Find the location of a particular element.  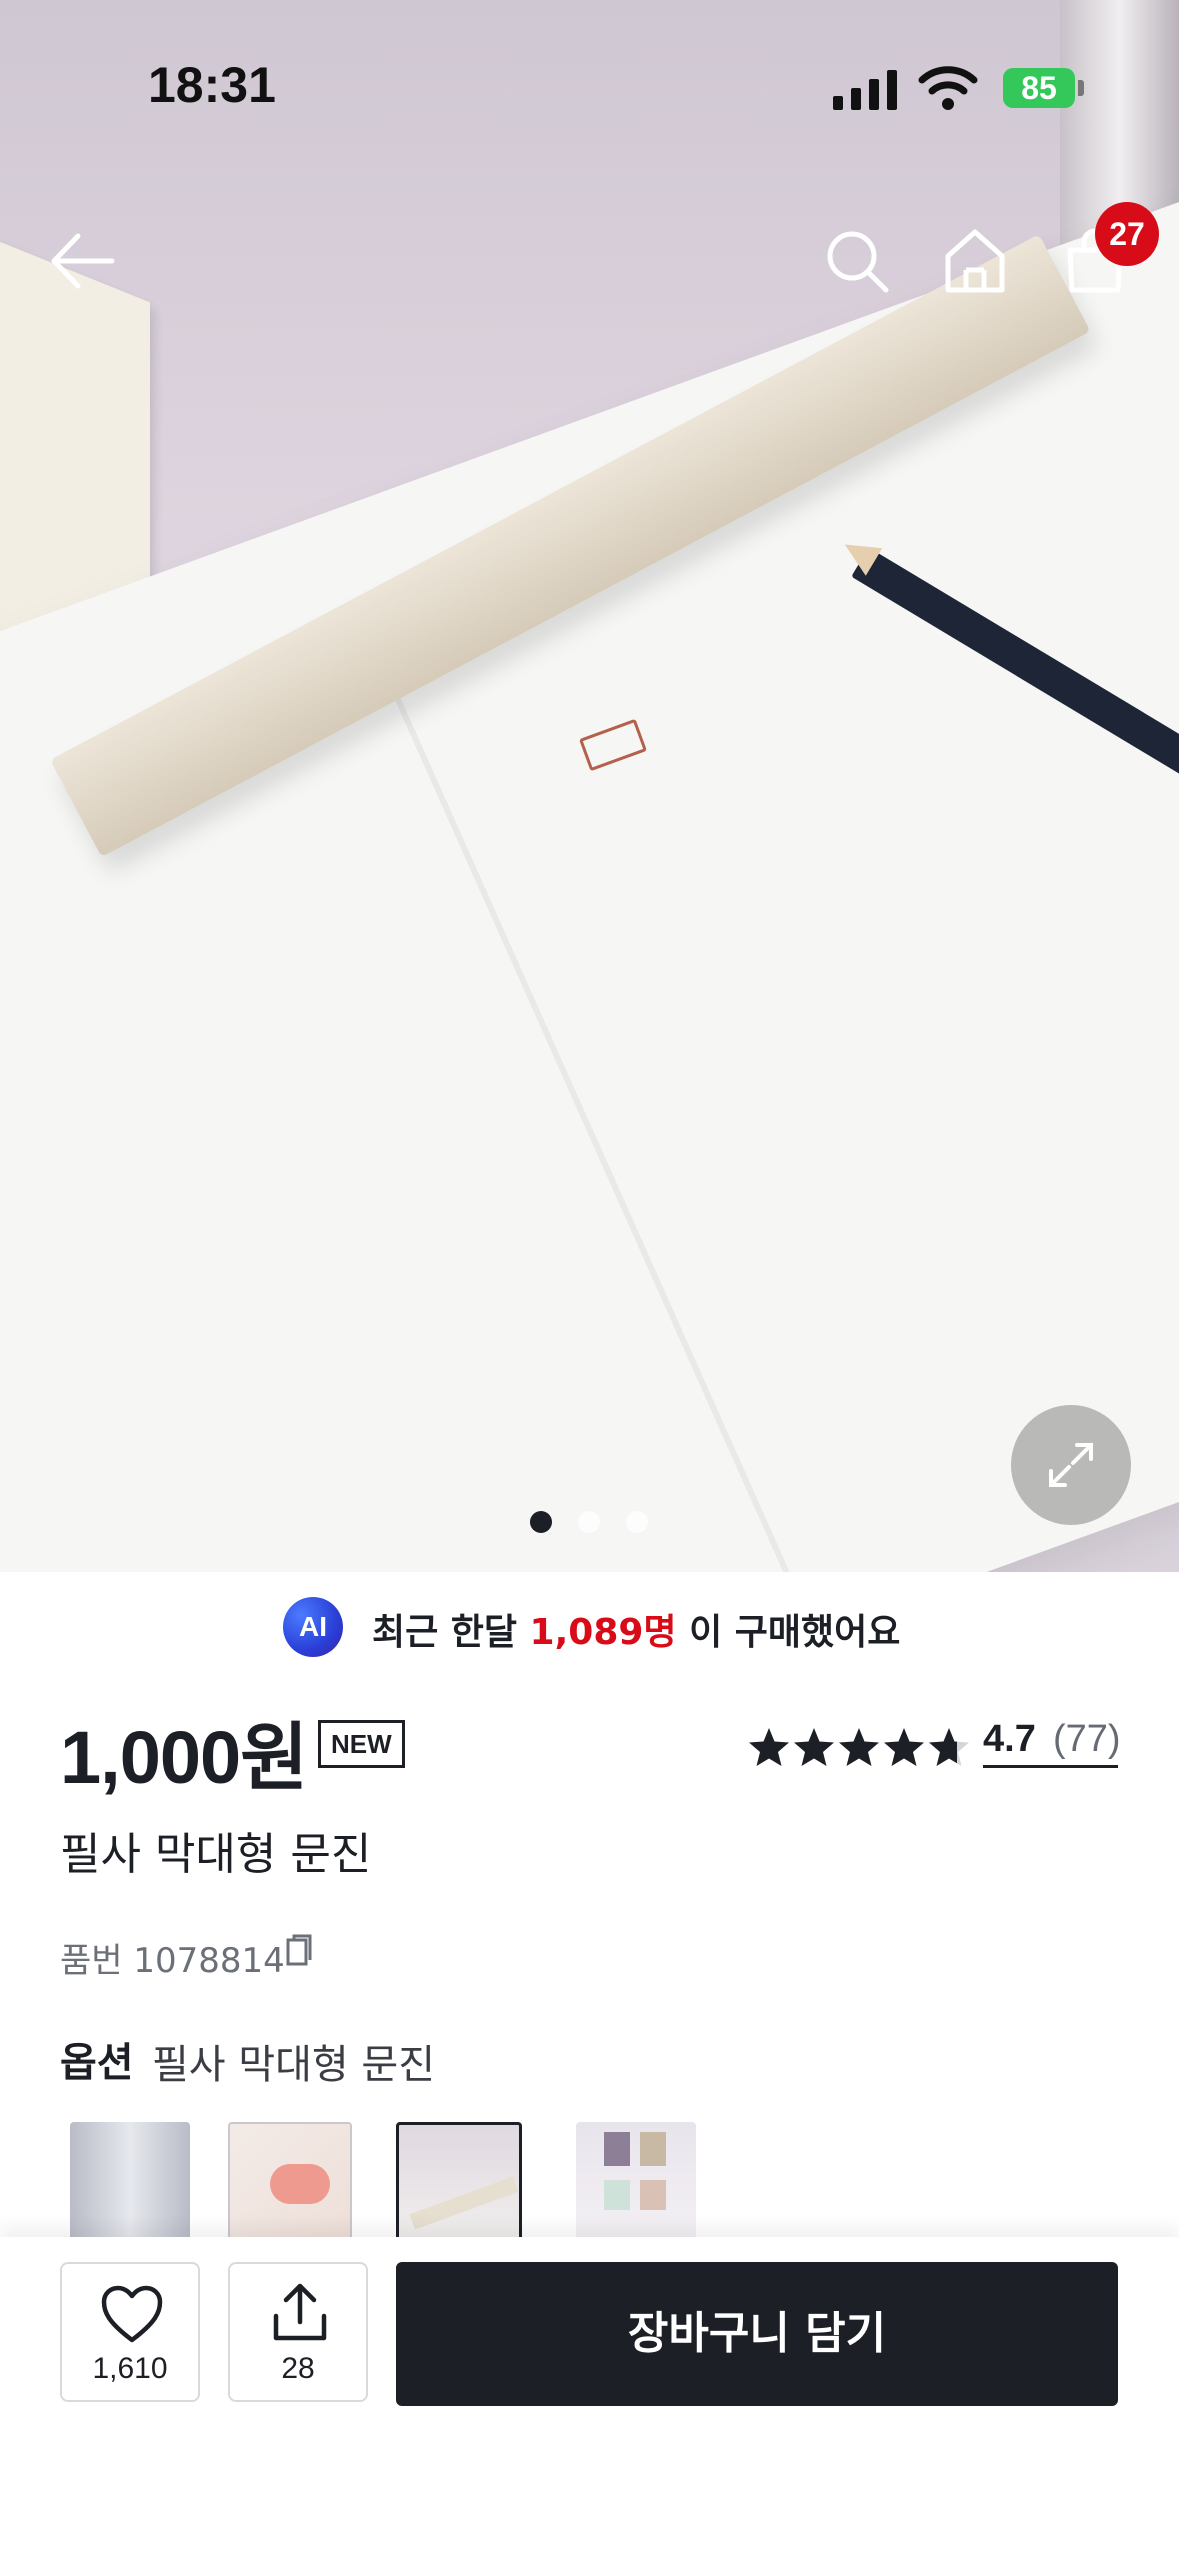

product-title: 필사 막대형 문진 is located at coordinates (216, 1854).